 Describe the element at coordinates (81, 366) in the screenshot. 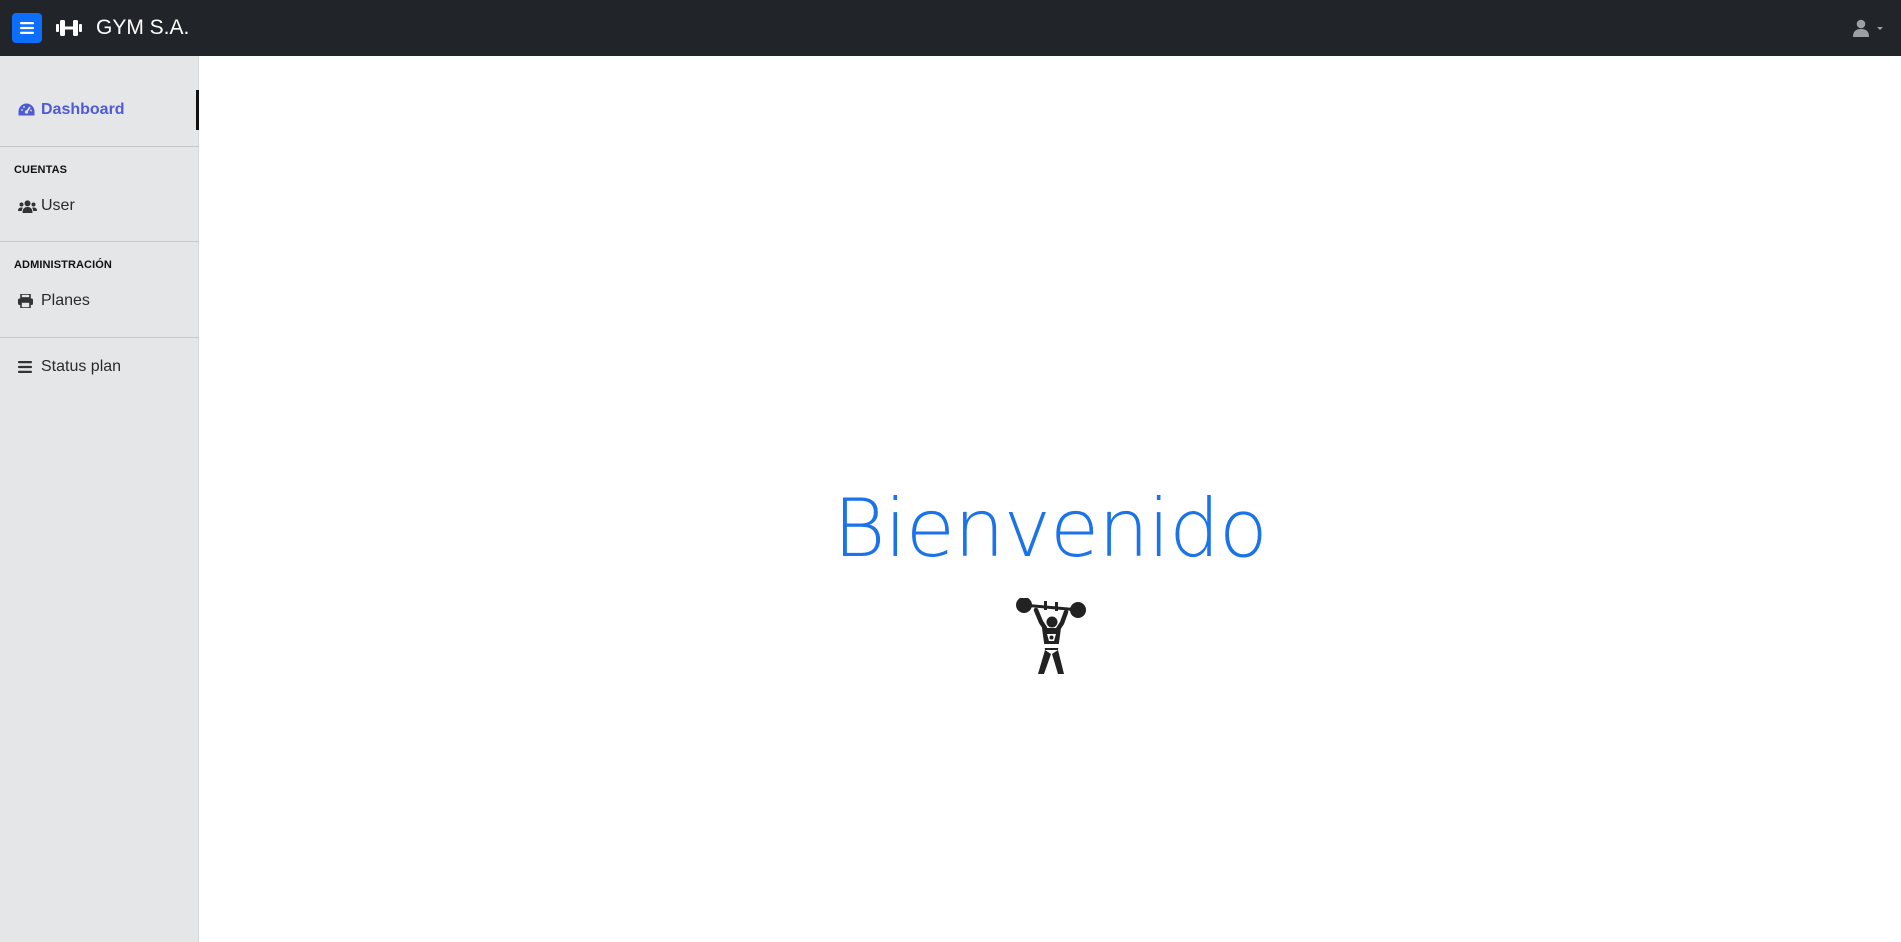

I see `sidebar-item-label: Status plan` at that location.